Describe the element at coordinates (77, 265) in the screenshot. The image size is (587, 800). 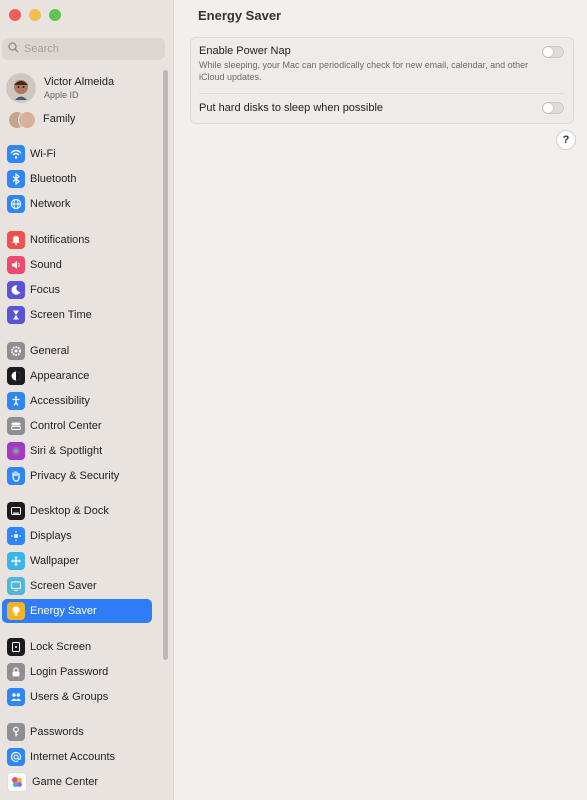
I see `sidebar-item-sound: Sound` at that location.